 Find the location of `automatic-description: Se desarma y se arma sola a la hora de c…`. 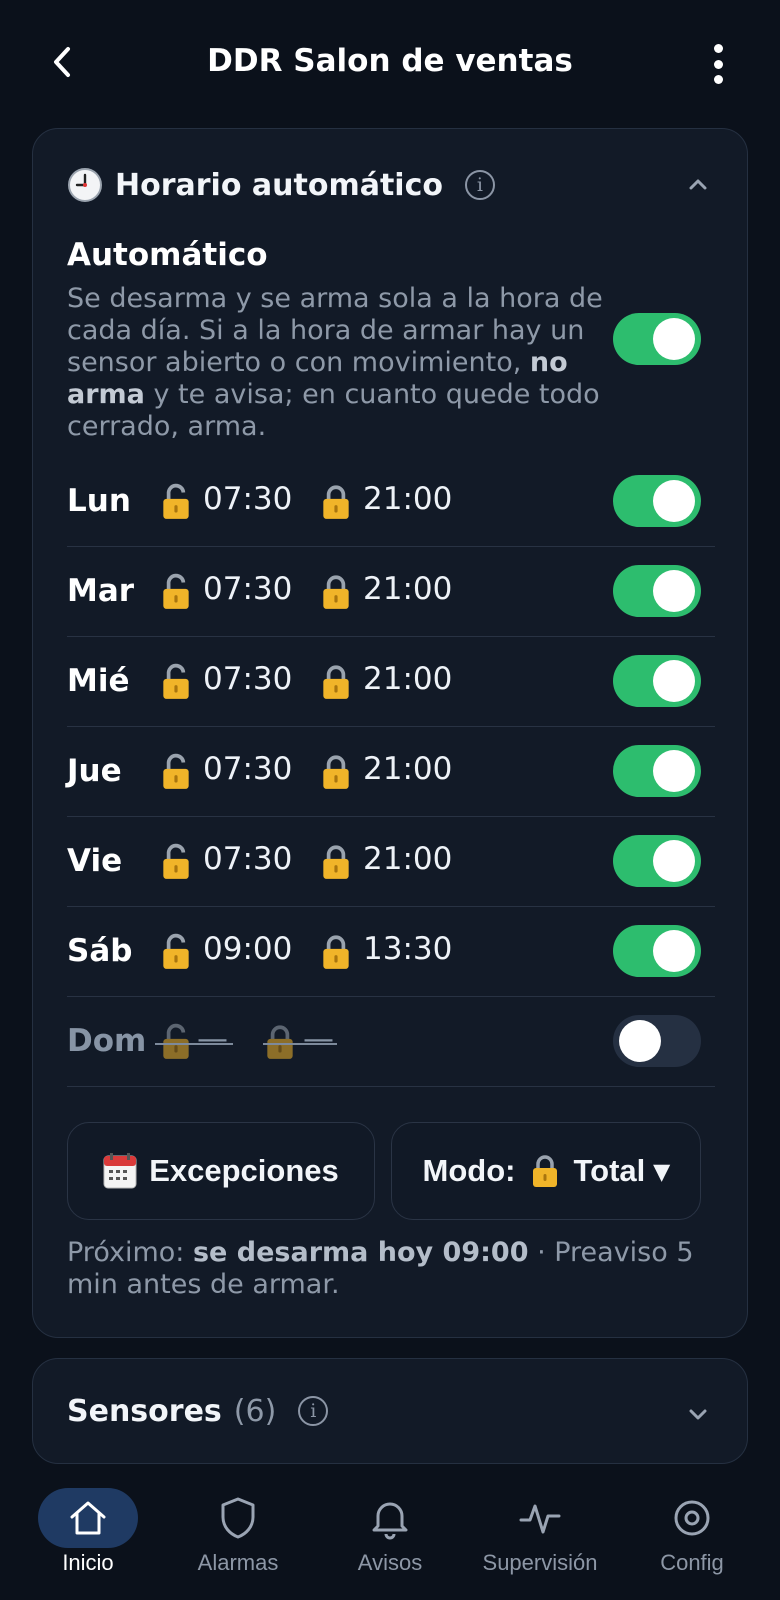

automatic-description: Se desarma y se arma sola a la hora de c… is located at coordinates (337, 363).